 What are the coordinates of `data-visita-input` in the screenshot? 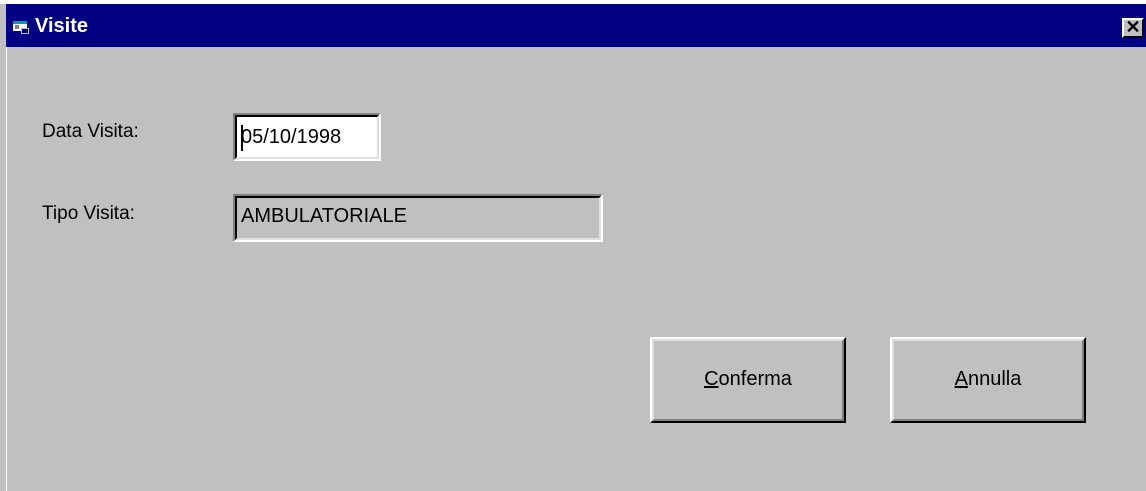 It's located at (308, 137).